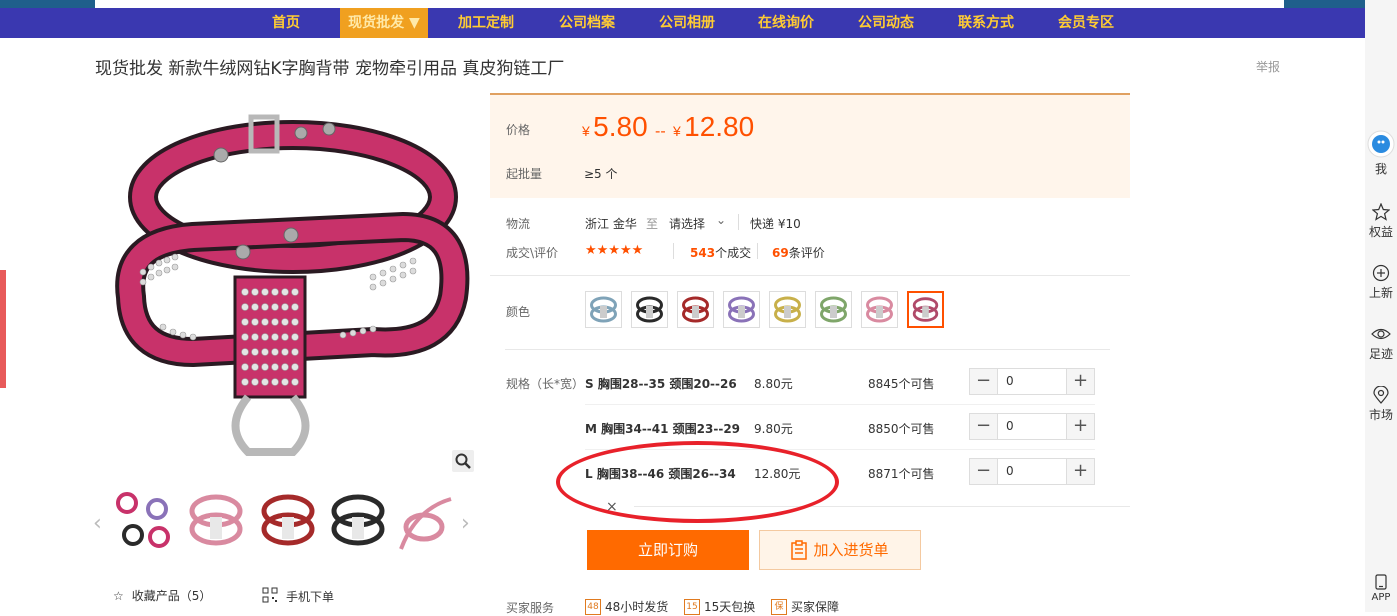  Describe the element at coordinates (1324, 4) in the screenshot. I see `top-strip-right` at that location.